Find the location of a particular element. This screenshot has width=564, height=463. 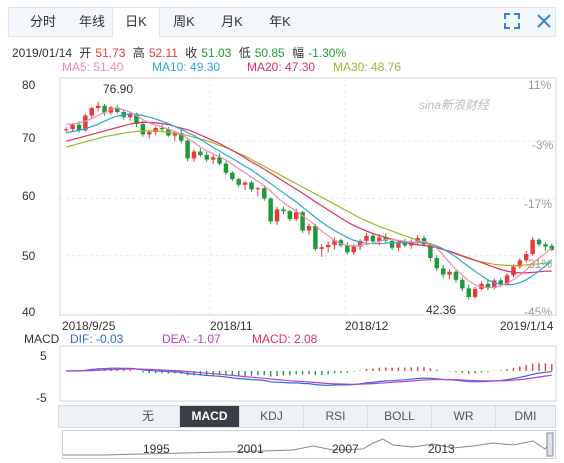

macd-dea: DEA: -1.07 is located at coordinates (191, 339).